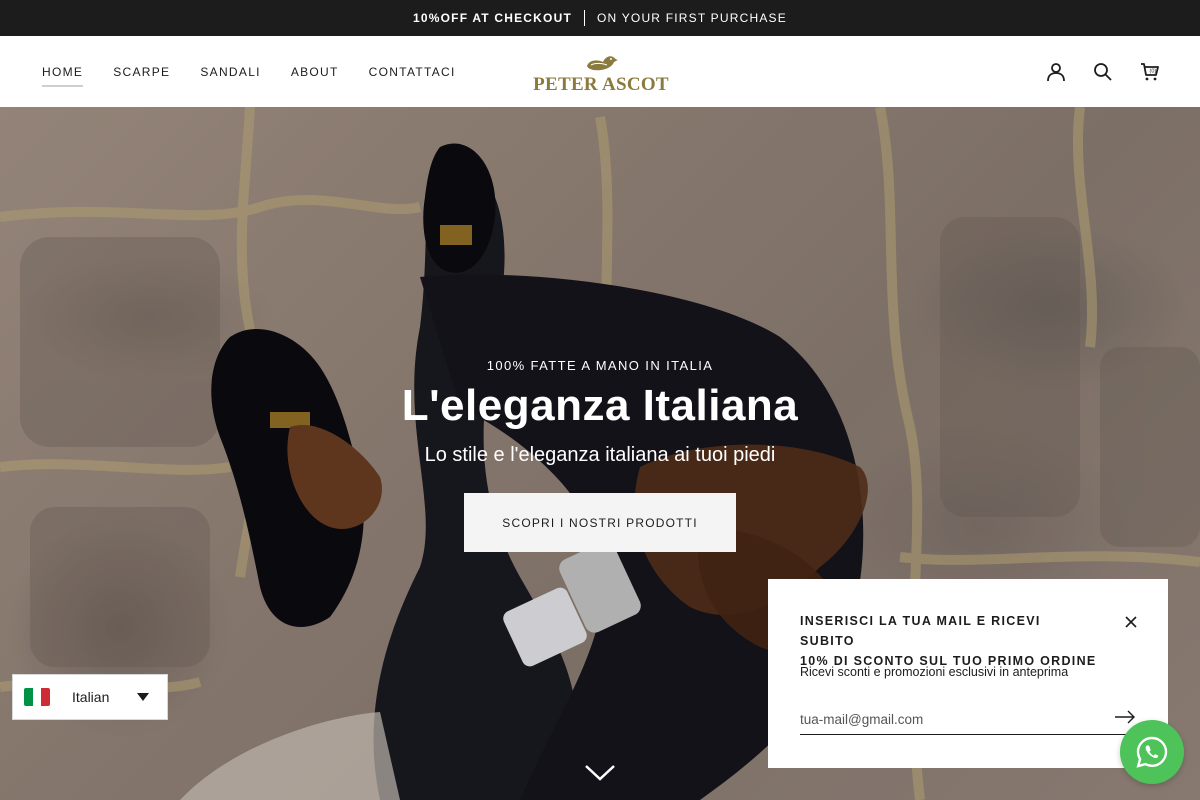 The image size is (1200, 800). I want to click on hero-eyebrow: 100% FATTE A MANO IN ITALIA, so click(600, 365).